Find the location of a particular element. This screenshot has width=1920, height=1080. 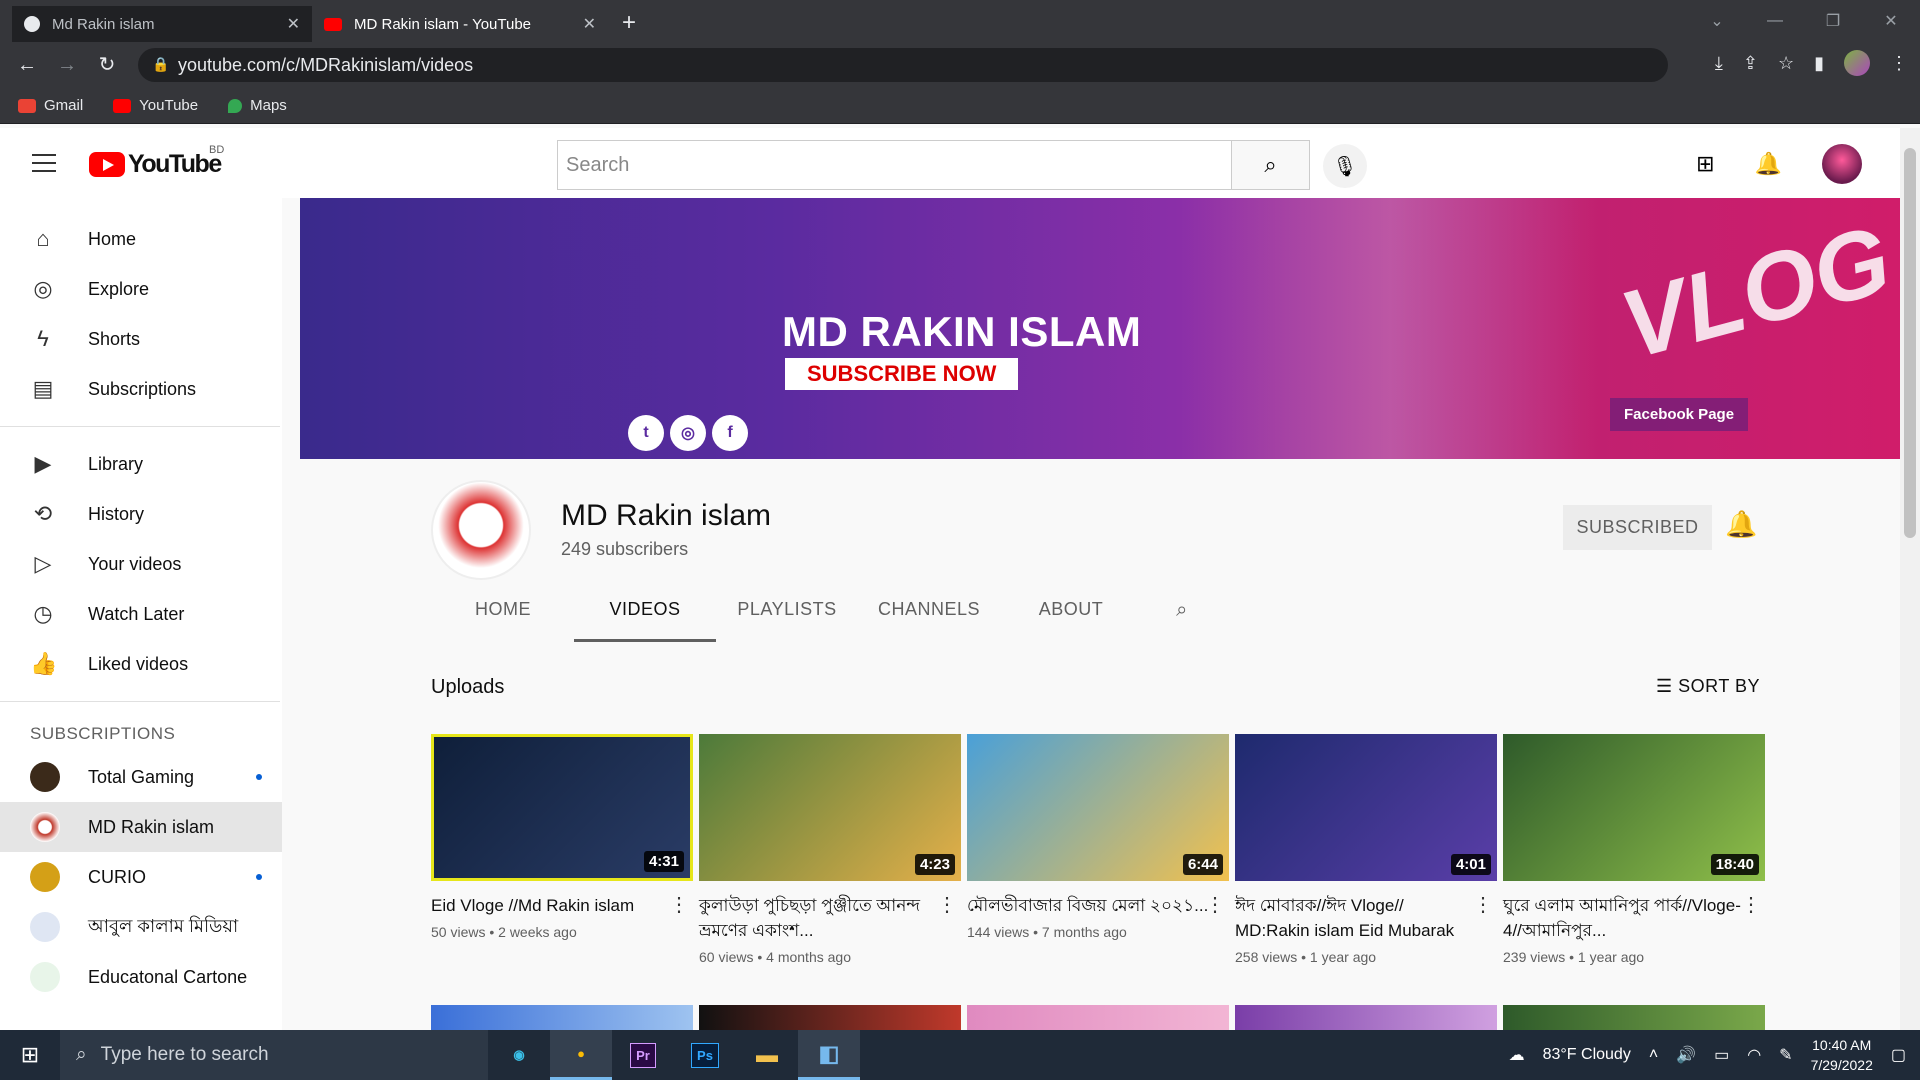

photoshop-icon: Ps is located at coordinates (705, 1055).